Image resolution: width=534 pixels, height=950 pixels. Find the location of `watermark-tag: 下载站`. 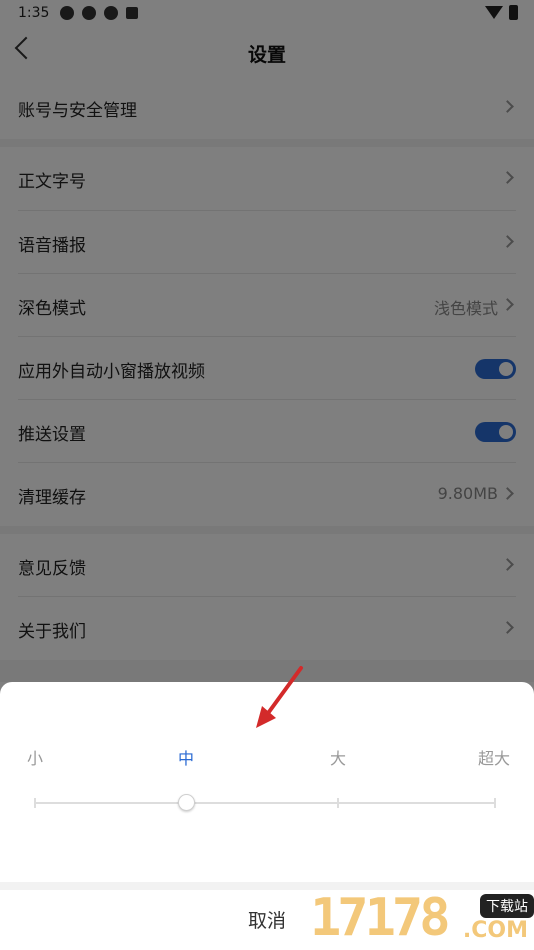

watermark-tag: 下载站 is located at coordinates (507, 906).